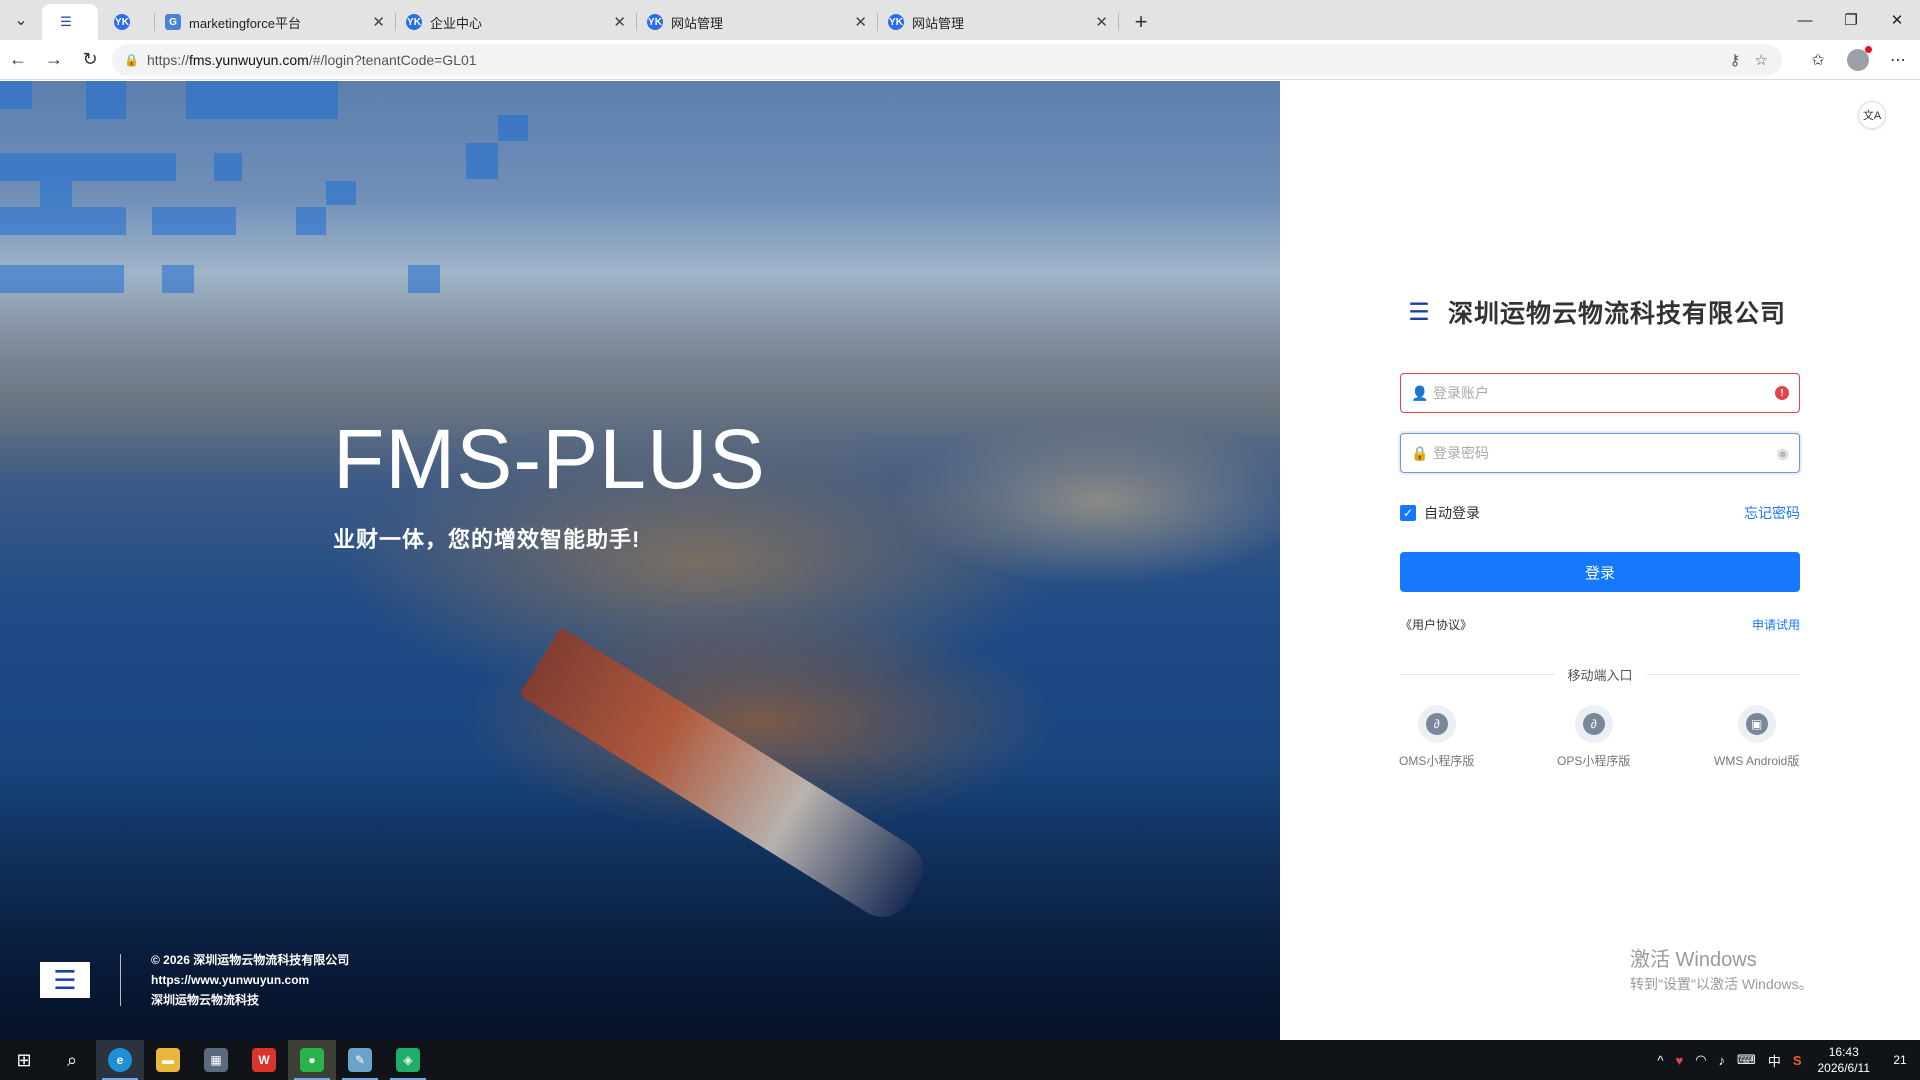 This screenshot has width=1920, height=1080. I want to click on mobile-section-label: 移动端入口, so click(1600, 675).